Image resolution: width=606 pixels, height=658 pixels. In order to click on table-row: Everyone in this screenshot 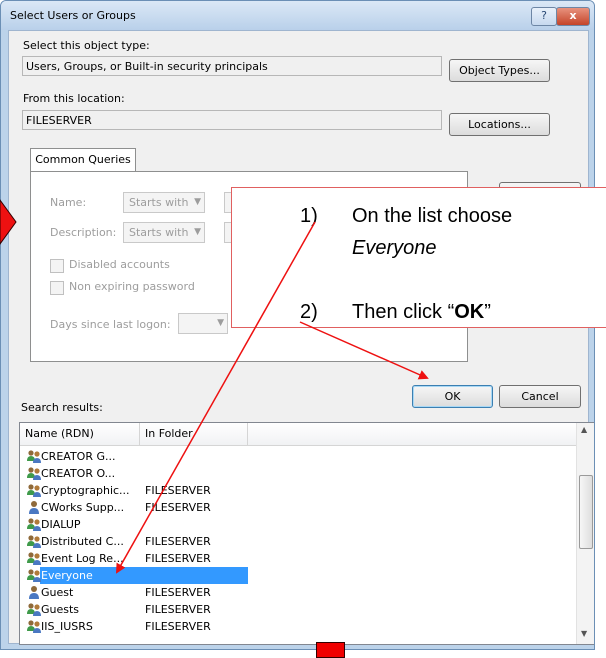, I will do `click(298, 575)`.